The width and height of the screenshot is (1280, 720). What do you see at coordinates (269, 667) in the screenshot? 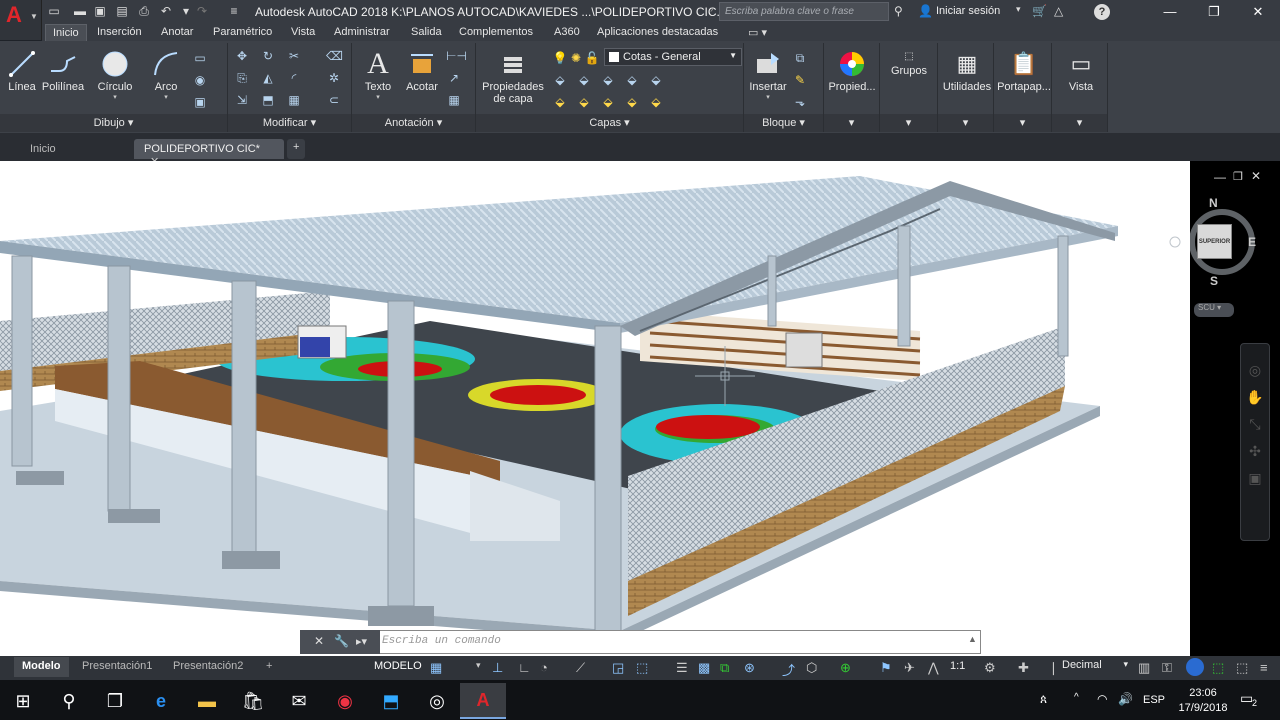
I see `new-layout-button: +` at bounding box center [269, 667].